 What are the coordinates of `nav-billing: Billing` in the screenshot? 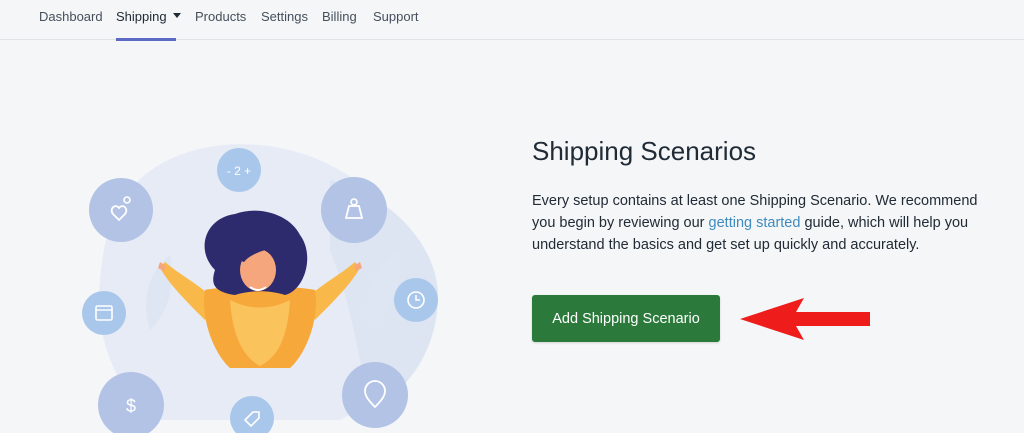 It's located at (339, 20).